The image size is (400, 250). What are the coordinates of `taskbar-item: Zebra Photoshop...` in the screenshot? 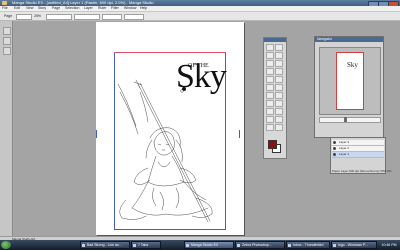 It's located at (260, 245).